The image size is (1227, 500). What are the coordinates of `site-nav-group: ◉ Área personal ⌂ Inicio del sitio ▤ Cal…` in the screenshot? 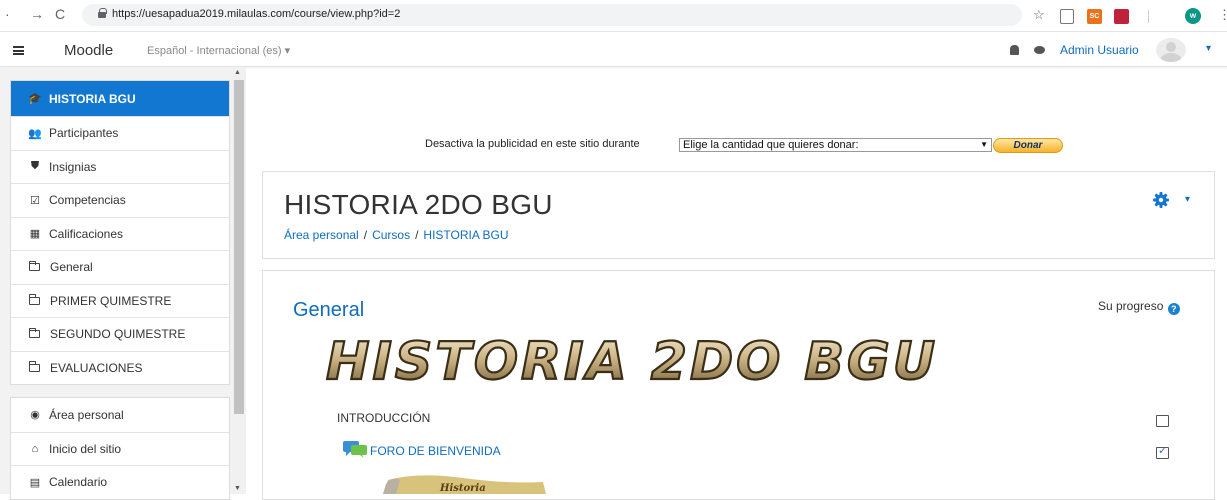 It's located at (120, 448).